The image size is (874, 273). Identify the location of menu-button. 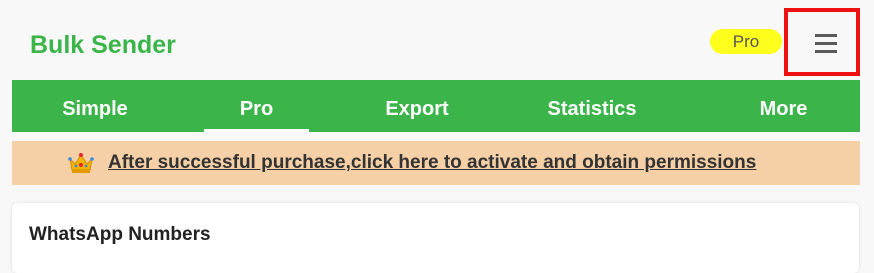
(822, 42).